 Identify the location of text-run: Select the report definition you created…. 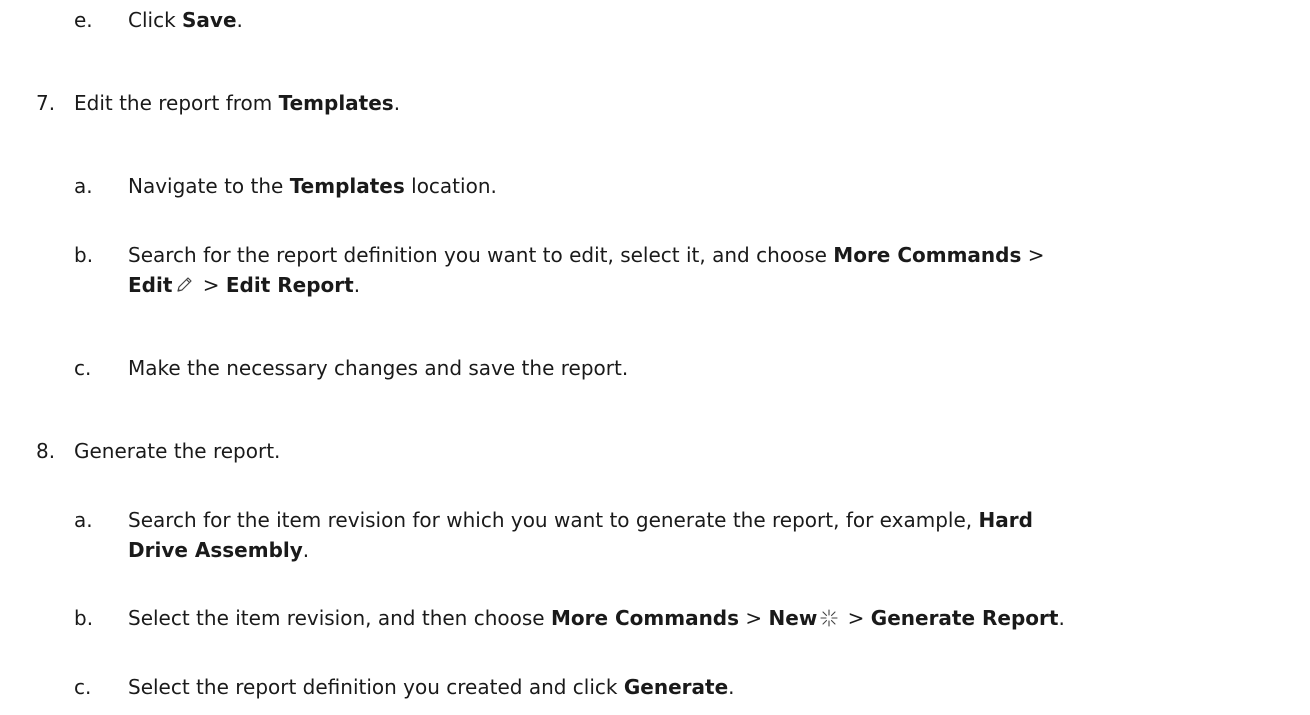
(376, 687).